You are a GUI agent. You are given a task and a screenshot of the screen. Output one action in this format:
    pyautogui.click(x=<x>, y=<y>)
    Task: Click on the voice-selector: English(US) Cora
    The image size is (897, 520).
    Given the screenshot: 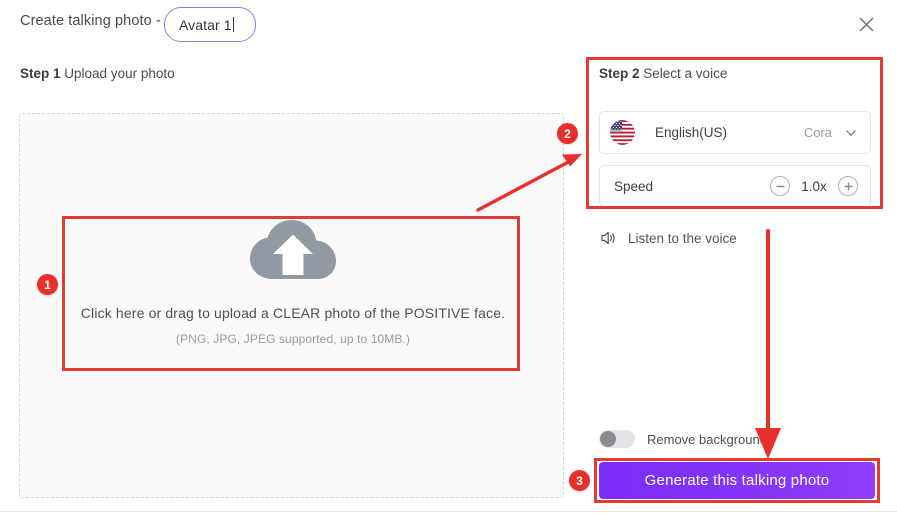 What is the action you would take?
    pyautogui.click(x=735, y=132)
    